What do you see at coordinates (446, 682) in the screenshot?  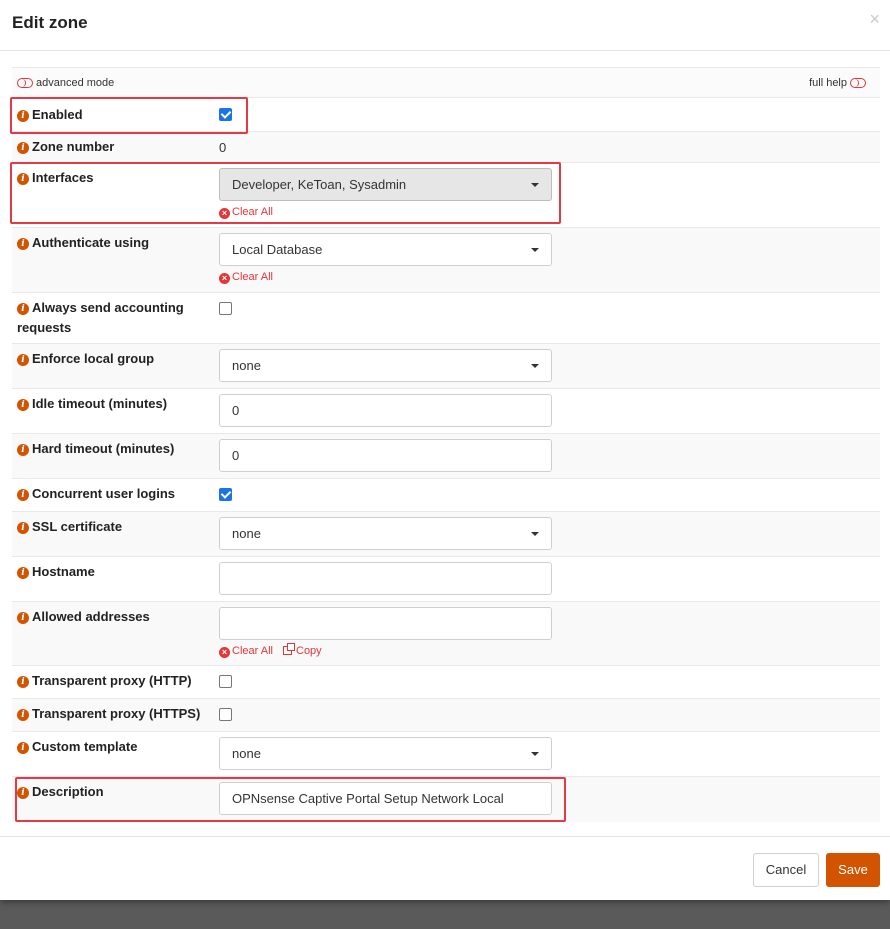 I see `row-proxy-http: i Transparent proxy (HTTP)` at bounding box center [446, 682].